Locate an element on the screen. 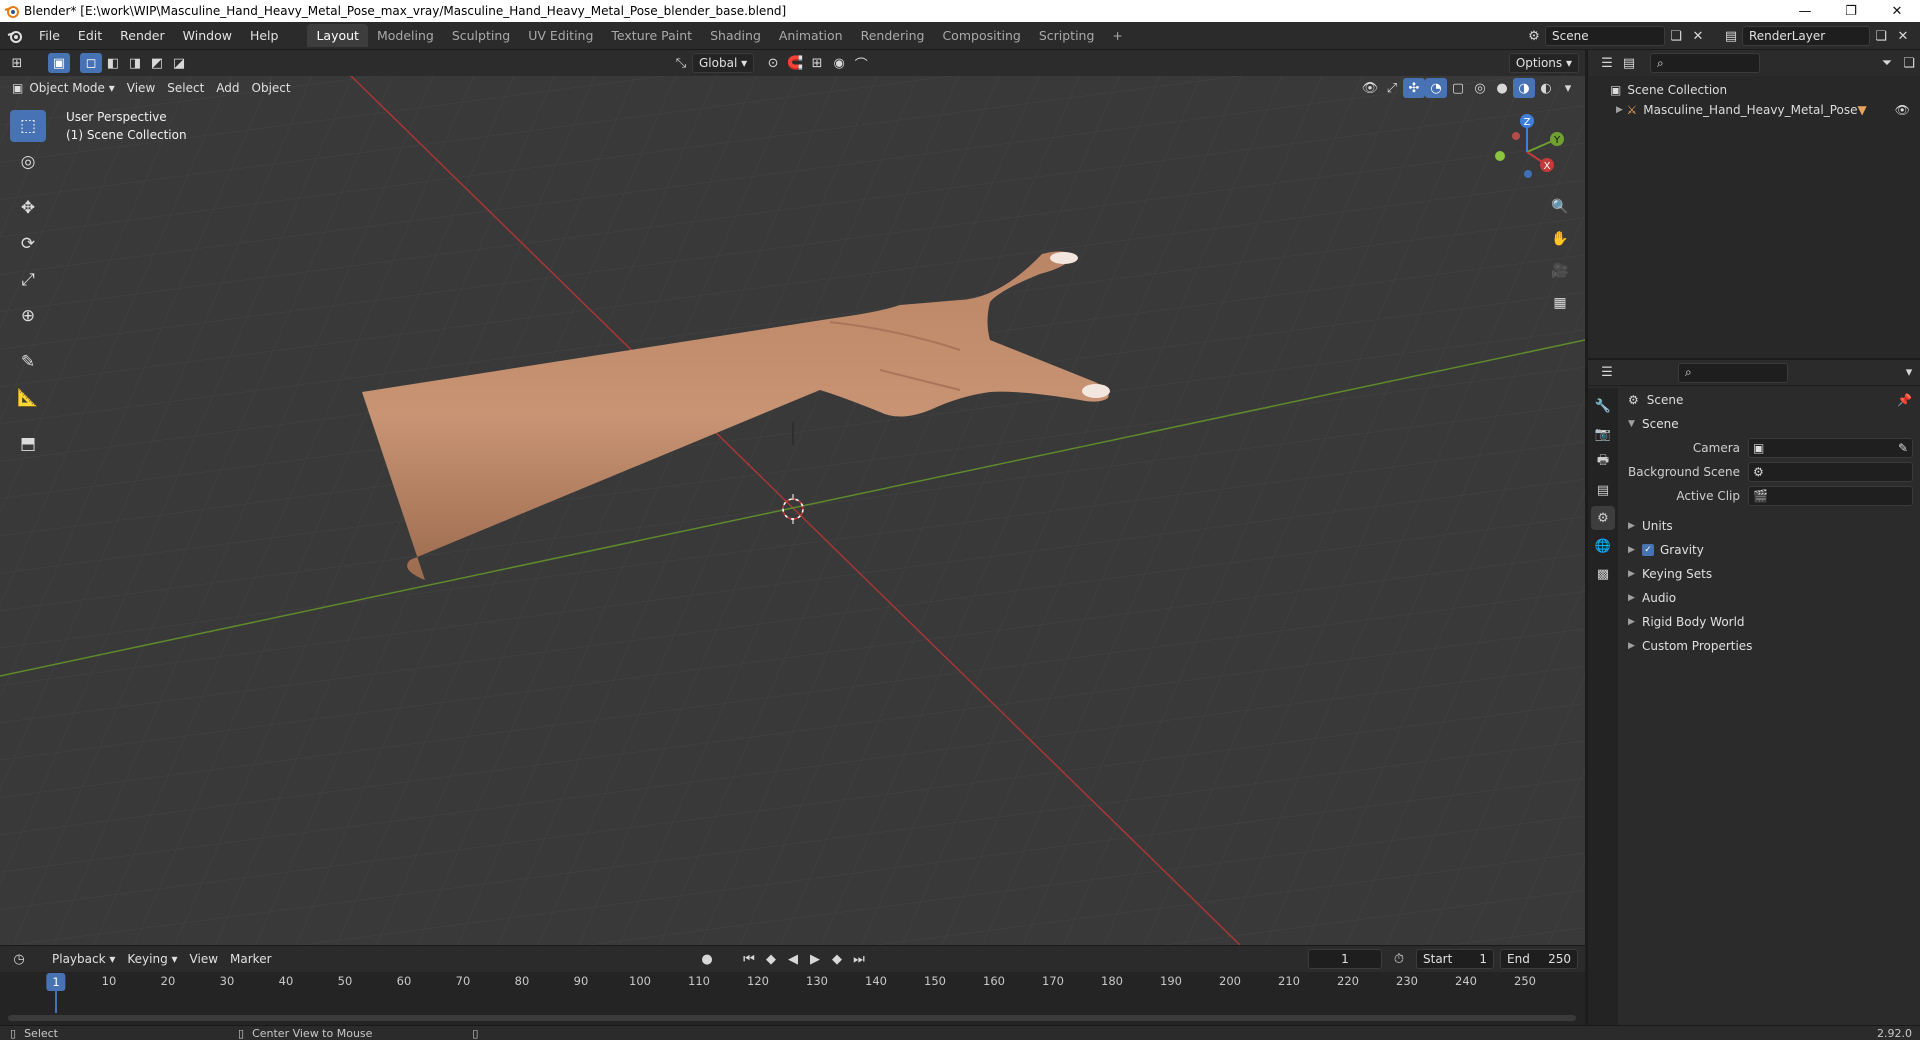 This screenshot has width=1920, height=1040. display-mode-icon: ▤ is located at coordinates (1629, 63).